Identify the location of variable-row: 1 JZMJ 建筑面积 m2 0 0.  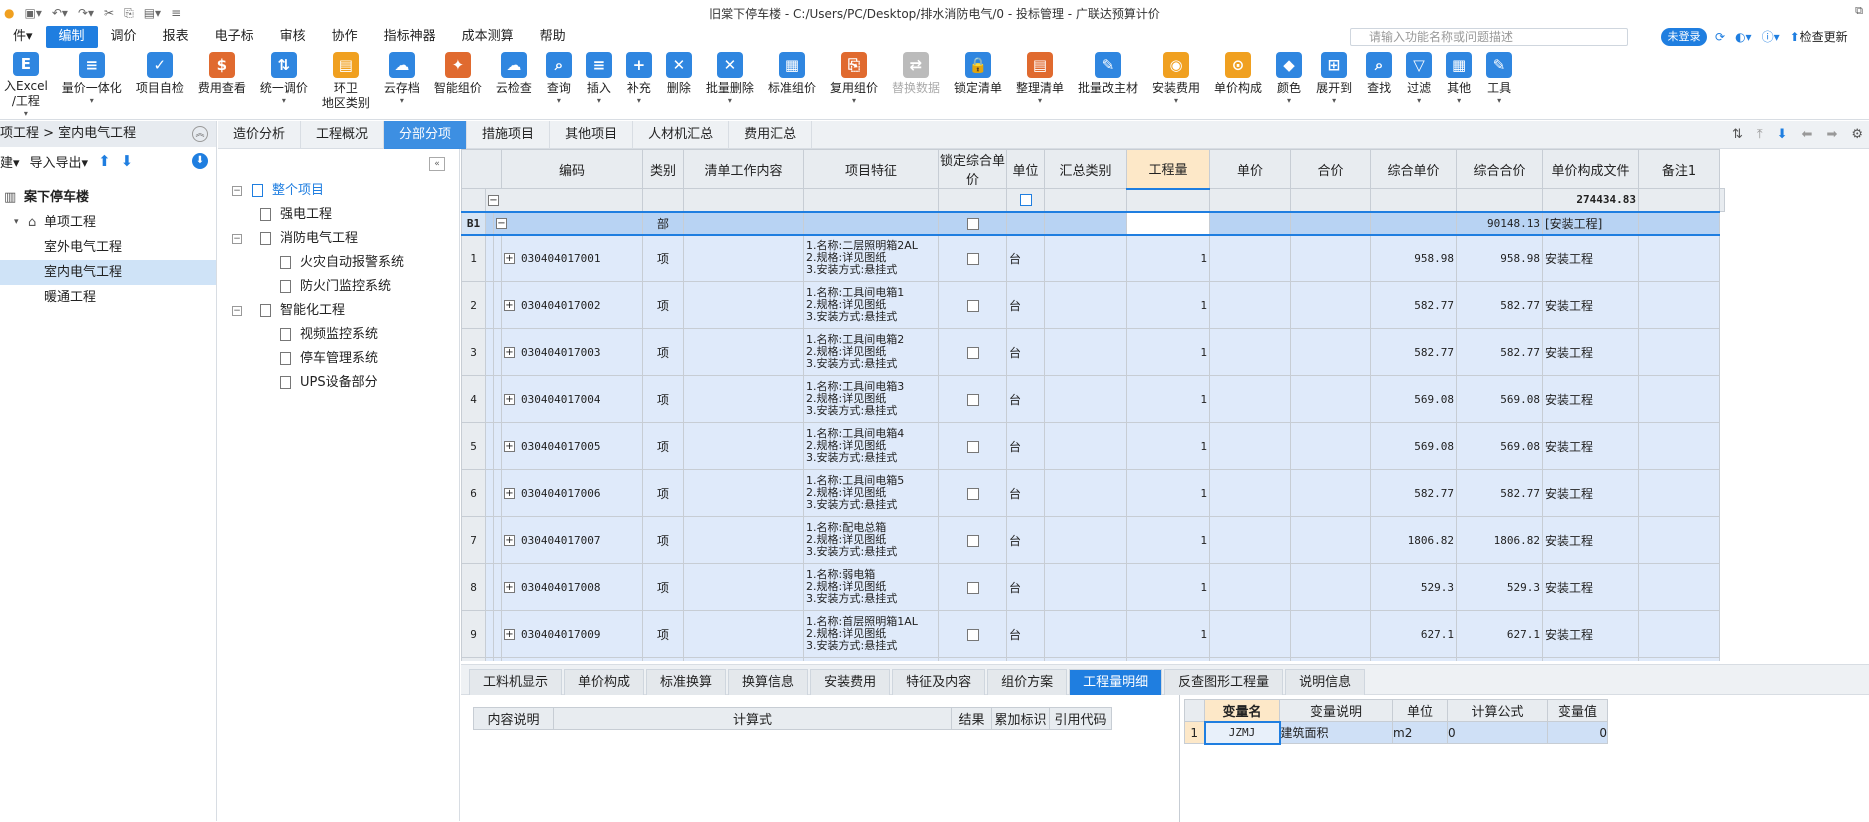
(1396, 732).